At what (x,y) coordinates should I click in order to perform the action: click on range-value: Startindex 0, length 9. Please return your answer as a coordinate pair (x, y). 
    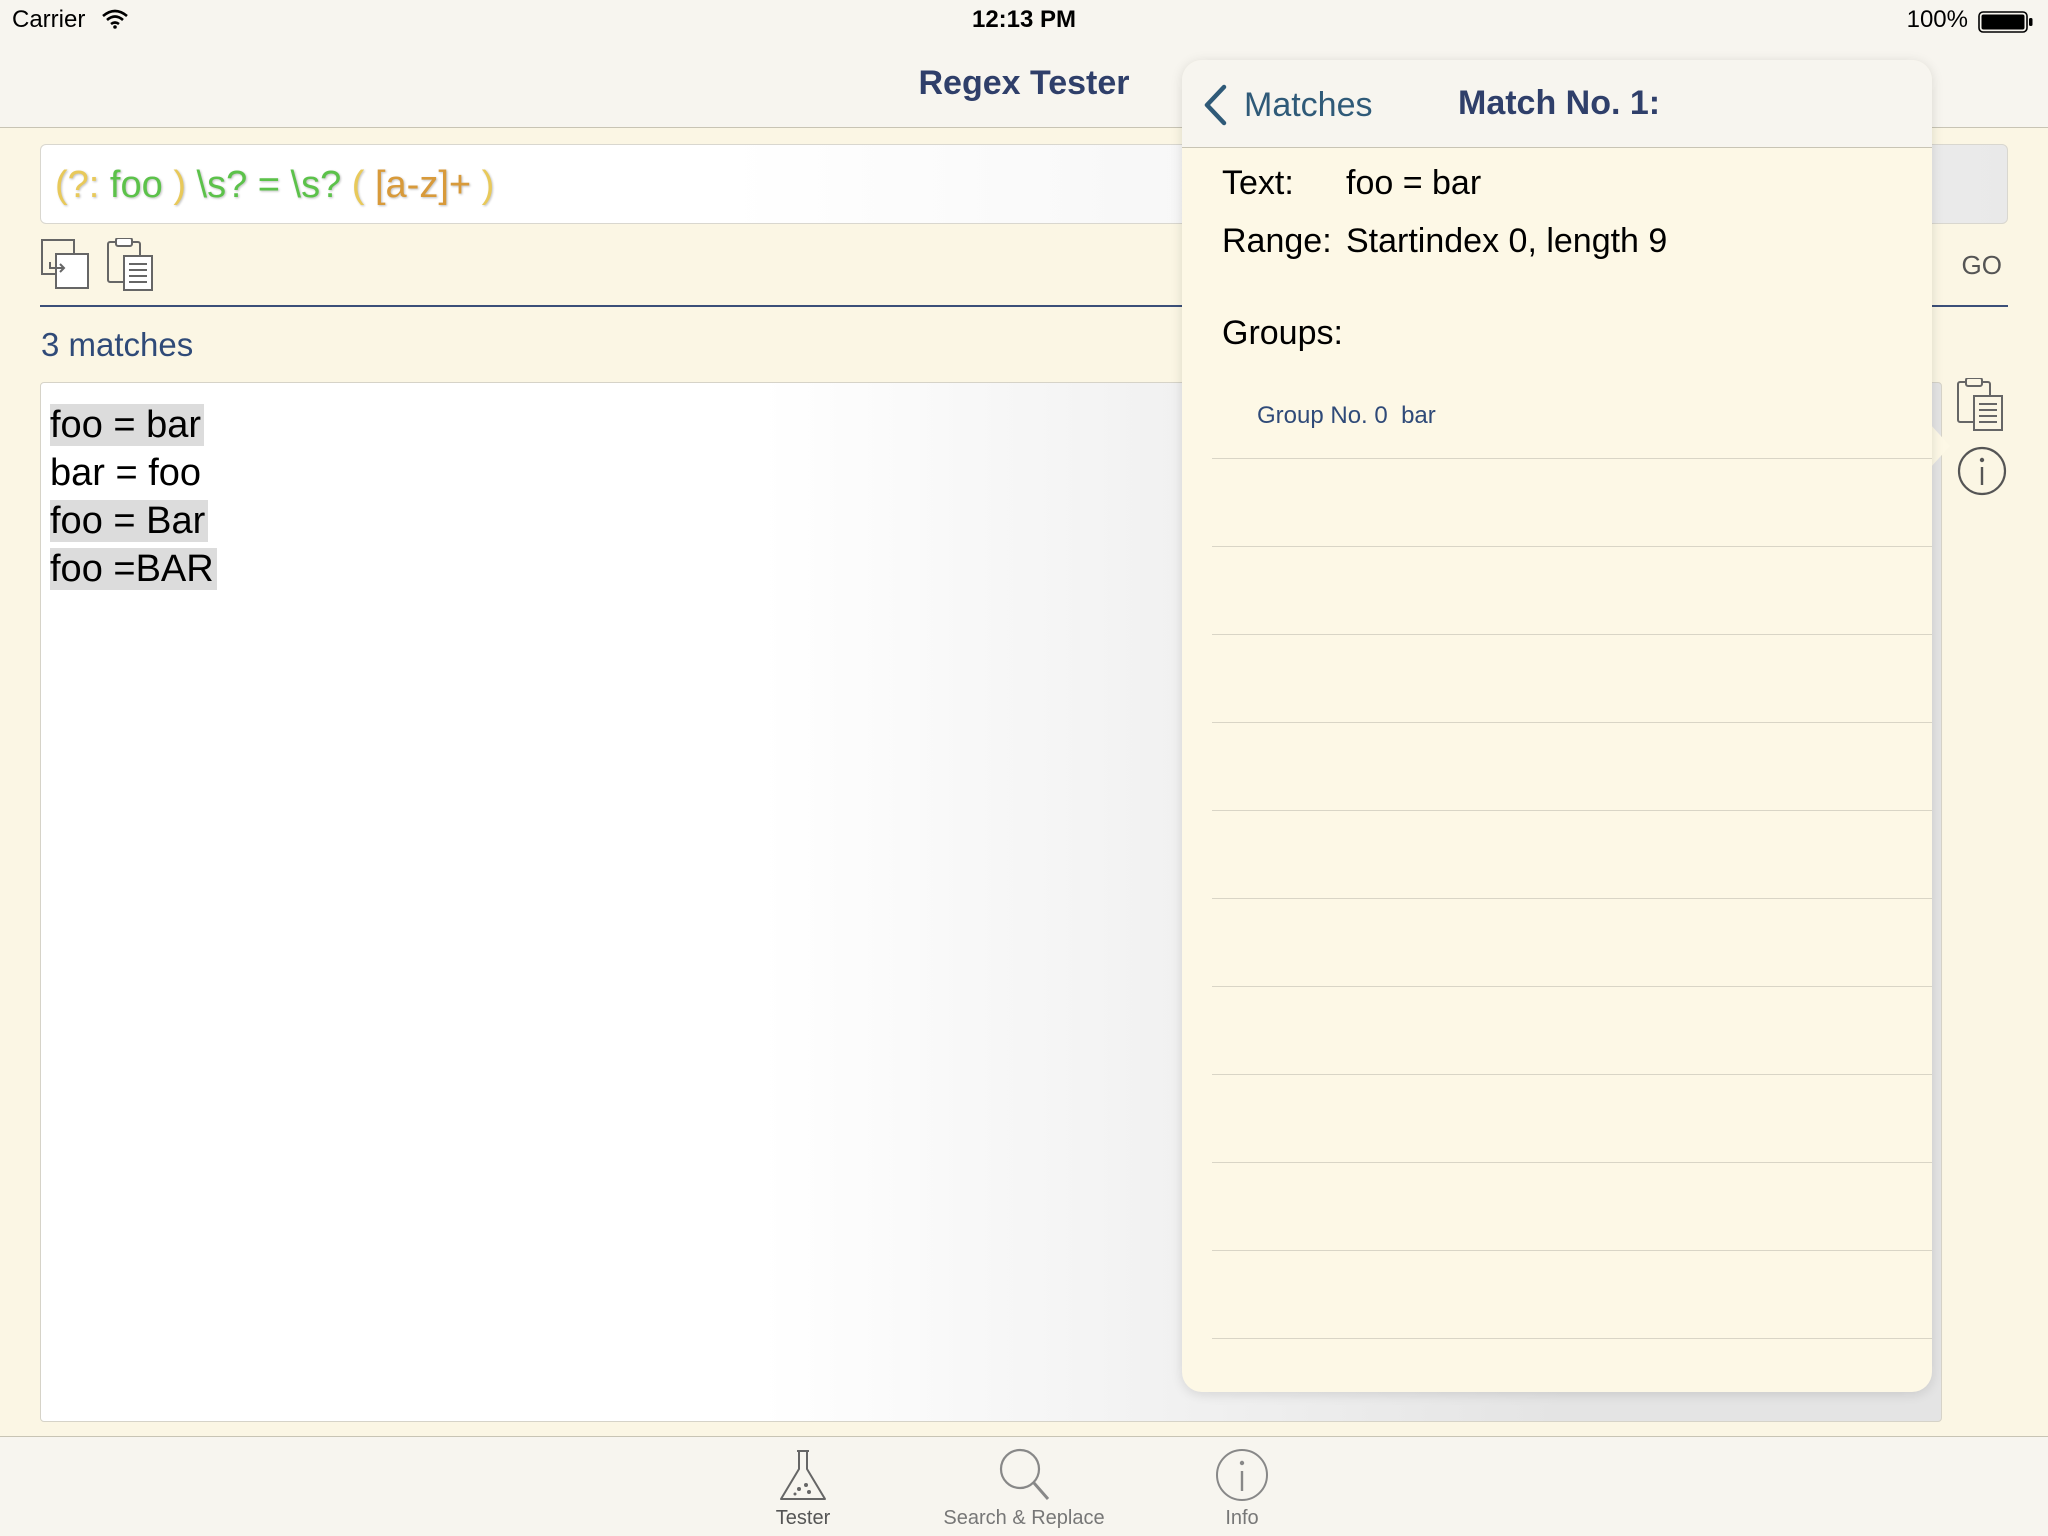
    Looking at the image, I should click on (1507, 241).